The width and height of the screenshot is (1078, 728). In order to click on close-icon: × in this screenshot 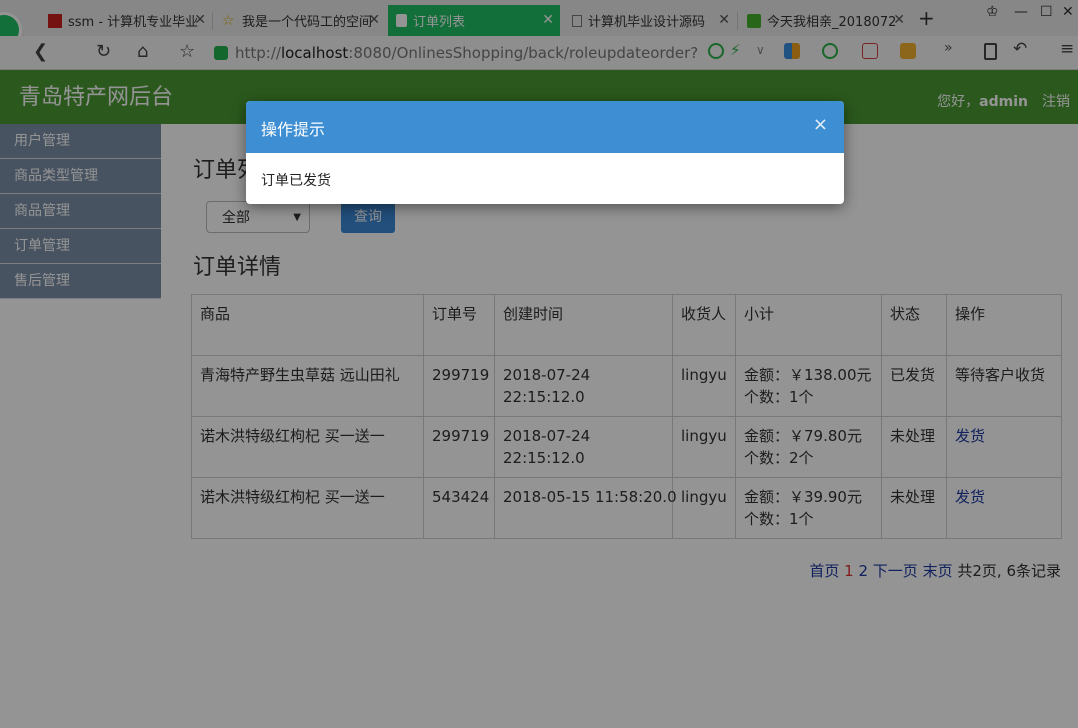, I will do `click(820, 124)`.